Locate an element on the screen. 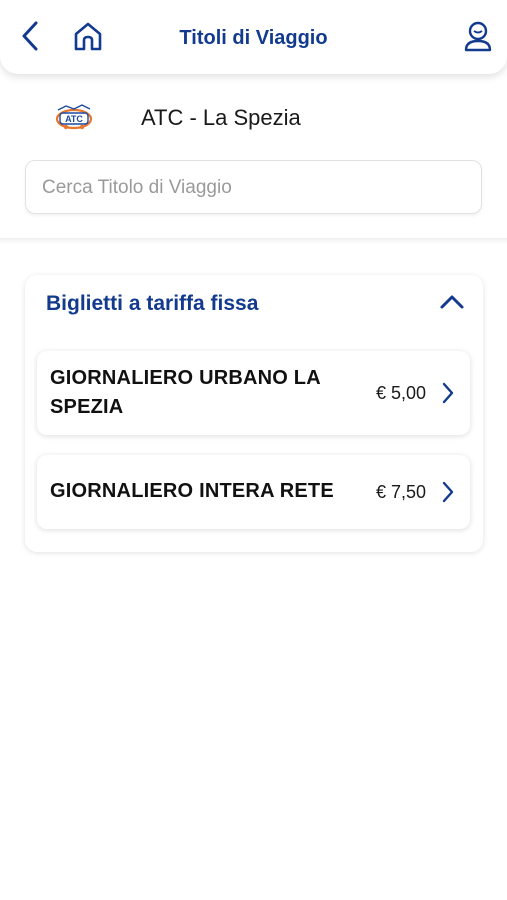  atc-logo: ATC is located at coordinates (74, 117).